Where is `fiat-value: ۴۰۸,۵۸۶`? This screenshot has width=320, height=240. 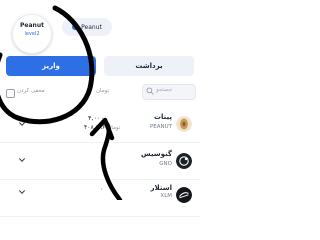
fiat-value: ۴۰۸,۵۸۶ is located at coordinates (95, 127).